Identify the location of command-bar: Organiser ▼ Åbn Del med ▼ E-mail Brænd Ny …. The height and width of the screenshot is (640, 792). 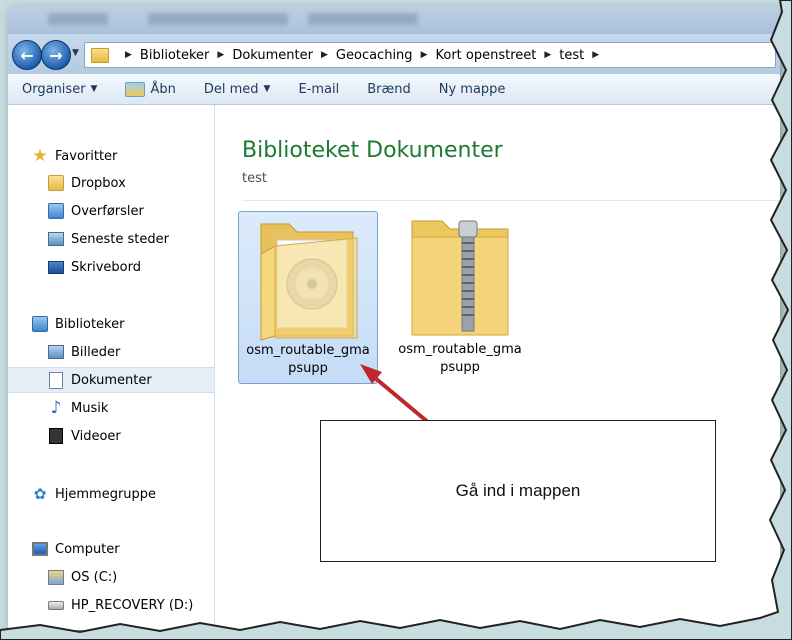
(394, 89).